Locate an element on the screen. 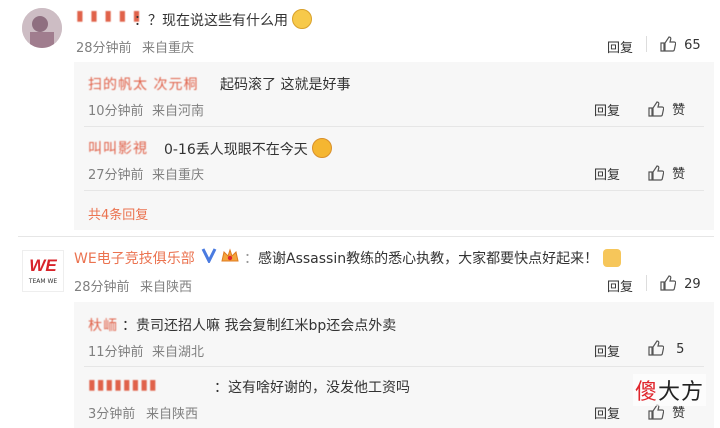  comment-text: ：？现在说这些有什么用 is located at coordinates (223, 19).